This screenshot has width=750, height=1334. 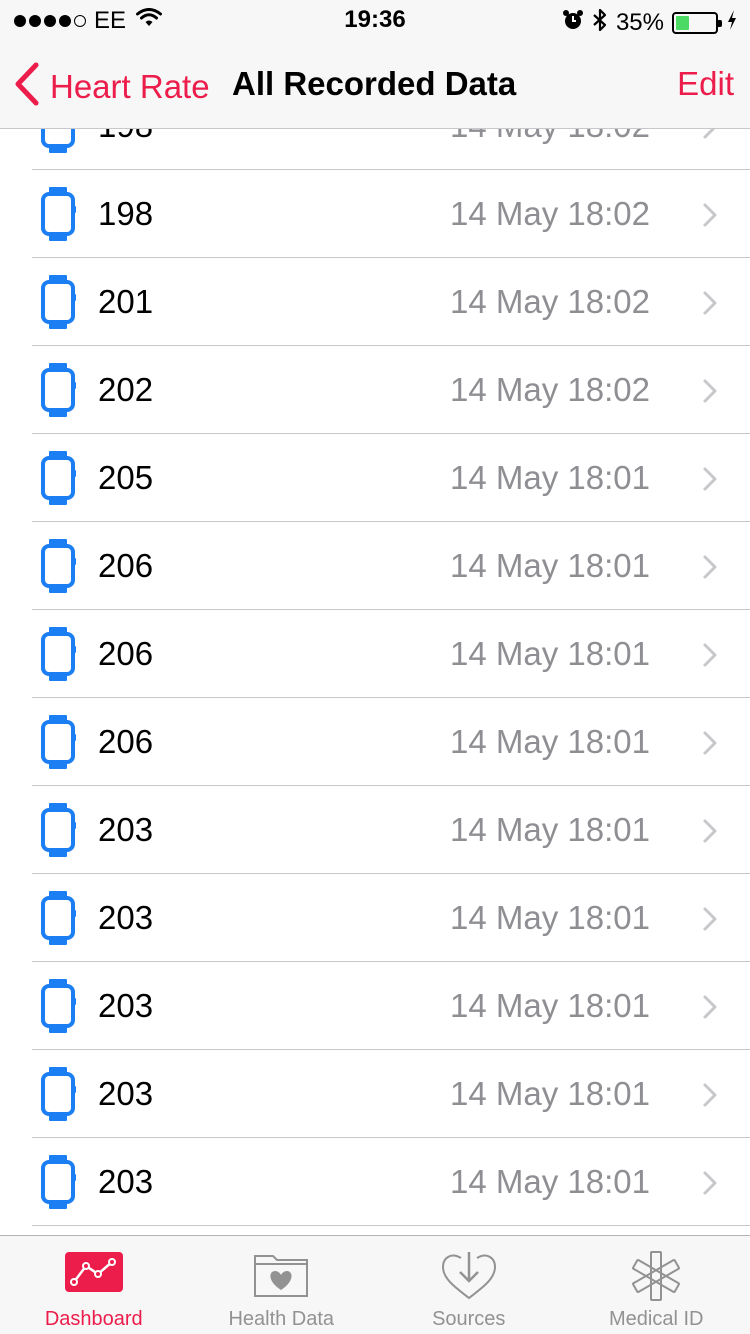 I want to click on dashboard-icon, so click(x=94, y=1274).